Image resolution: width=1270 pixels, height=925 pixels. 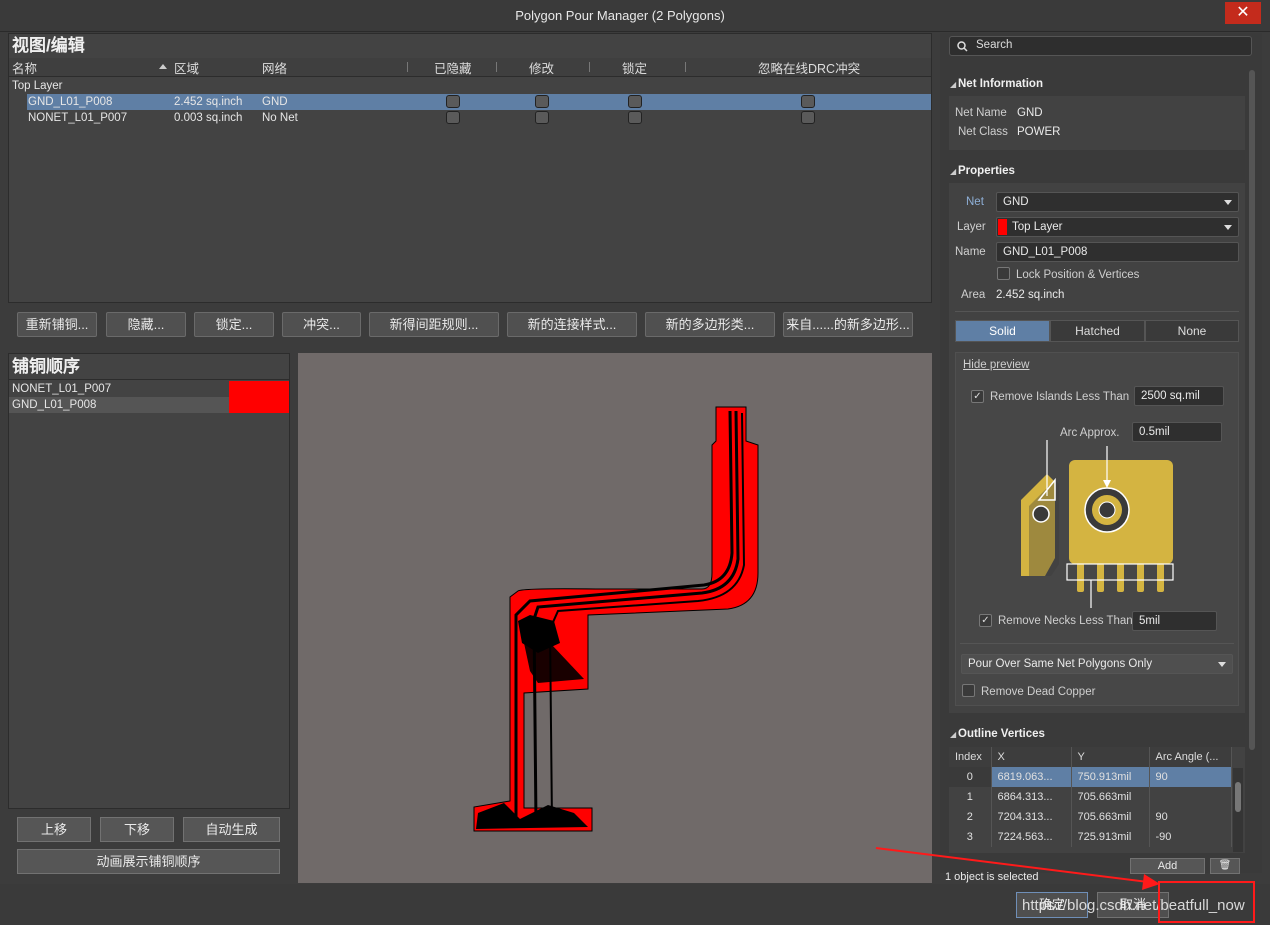 What do you see at coordinates (986, 171) in the screenshot?
I see `properties-title: Properties` at bounding box center [986, 171].